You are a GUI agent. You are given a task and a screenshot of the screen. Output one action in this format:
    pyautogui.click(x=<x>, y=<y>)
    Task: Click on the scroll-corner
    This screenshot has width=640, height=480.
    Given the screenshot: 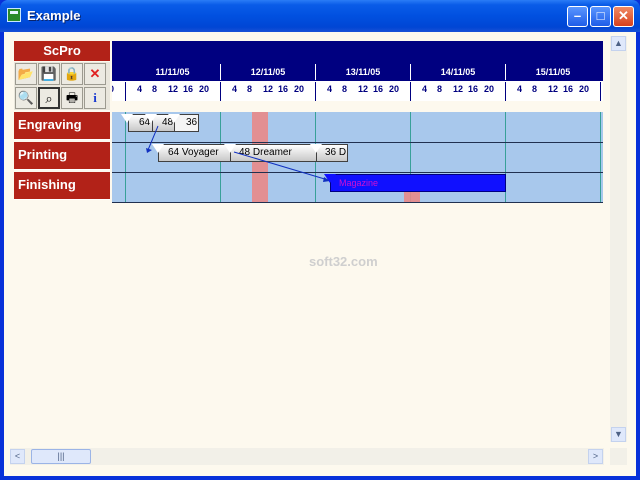 What is the action you would take?
    pyautogui.click(x=618, y=456)
    